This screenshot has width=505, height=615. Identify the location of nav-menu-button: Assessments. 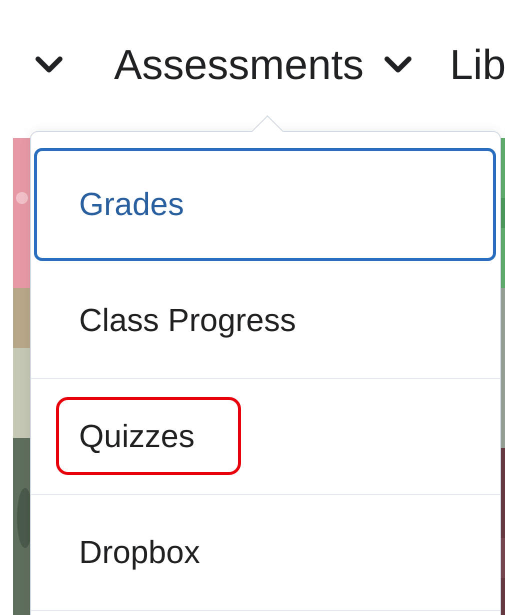
(263, 65).